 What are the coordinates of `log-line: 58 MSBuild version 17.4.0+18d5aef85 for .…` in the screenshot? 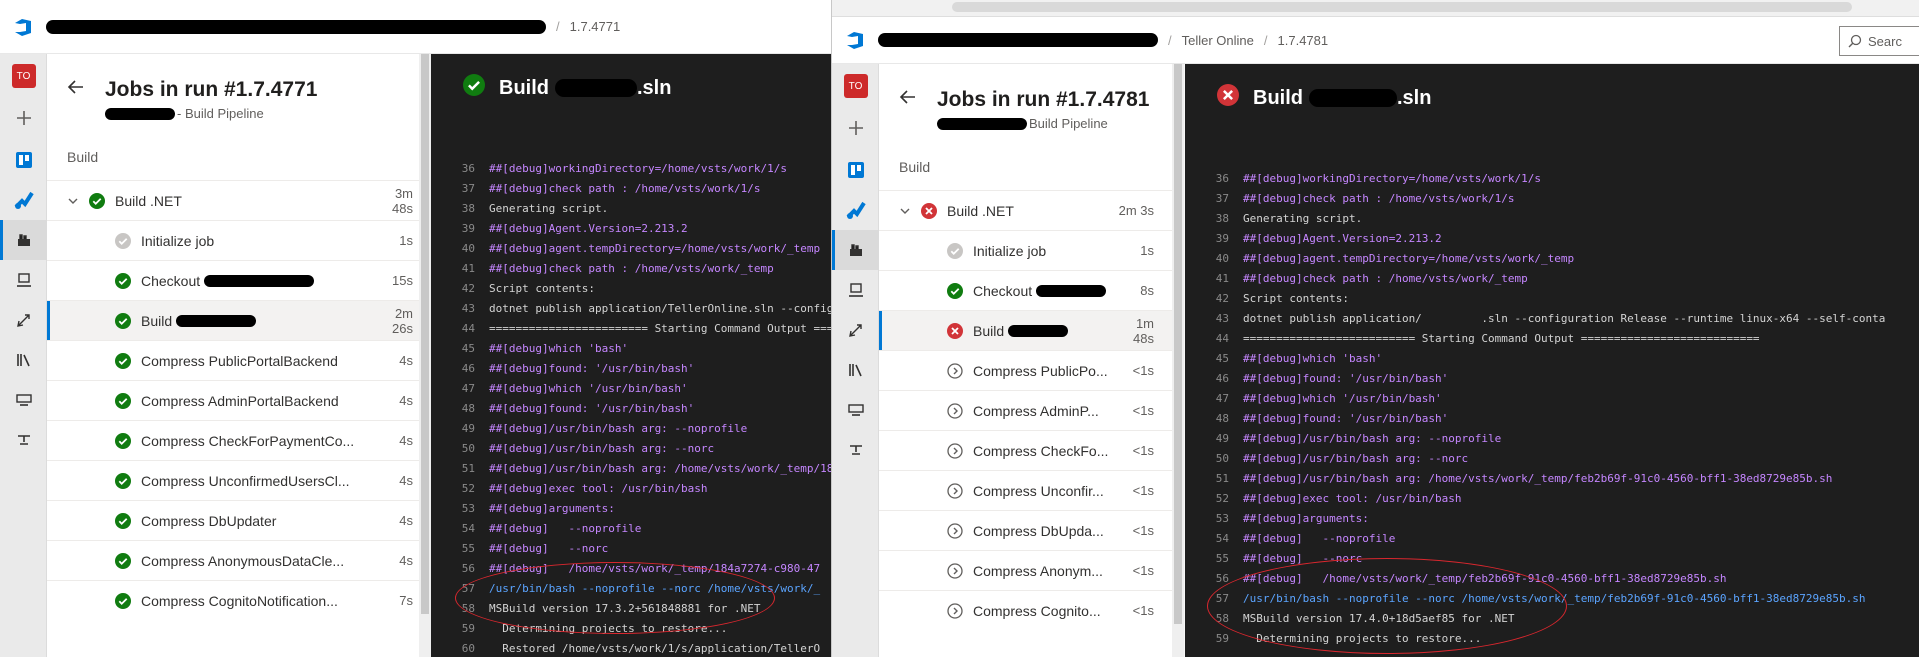 It's located at (1552, 618).